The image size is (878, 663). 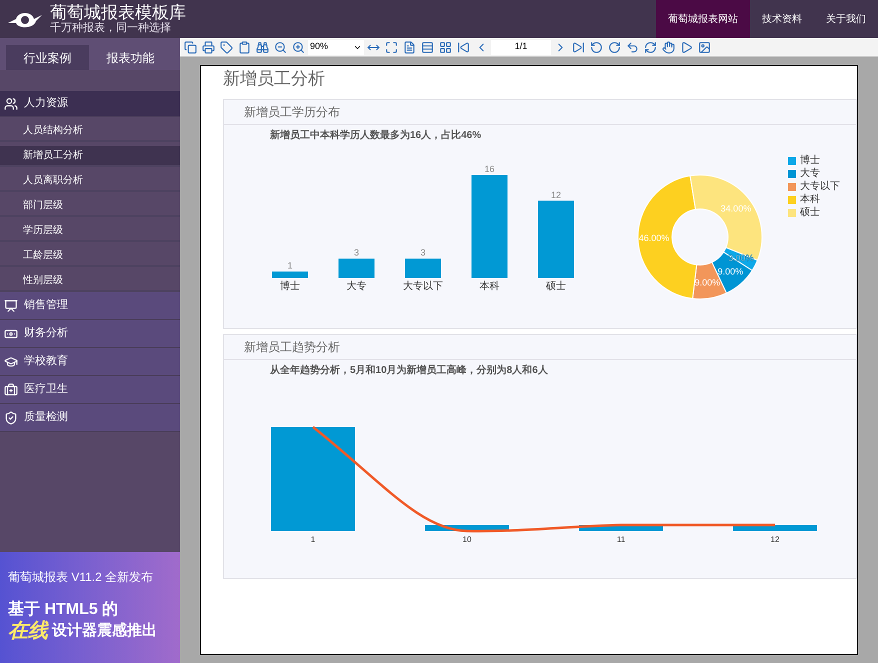 I want to click on chart-summary: 新增员工中本科学历人数最多为16人，占比46%, so click(x=375, y=135).